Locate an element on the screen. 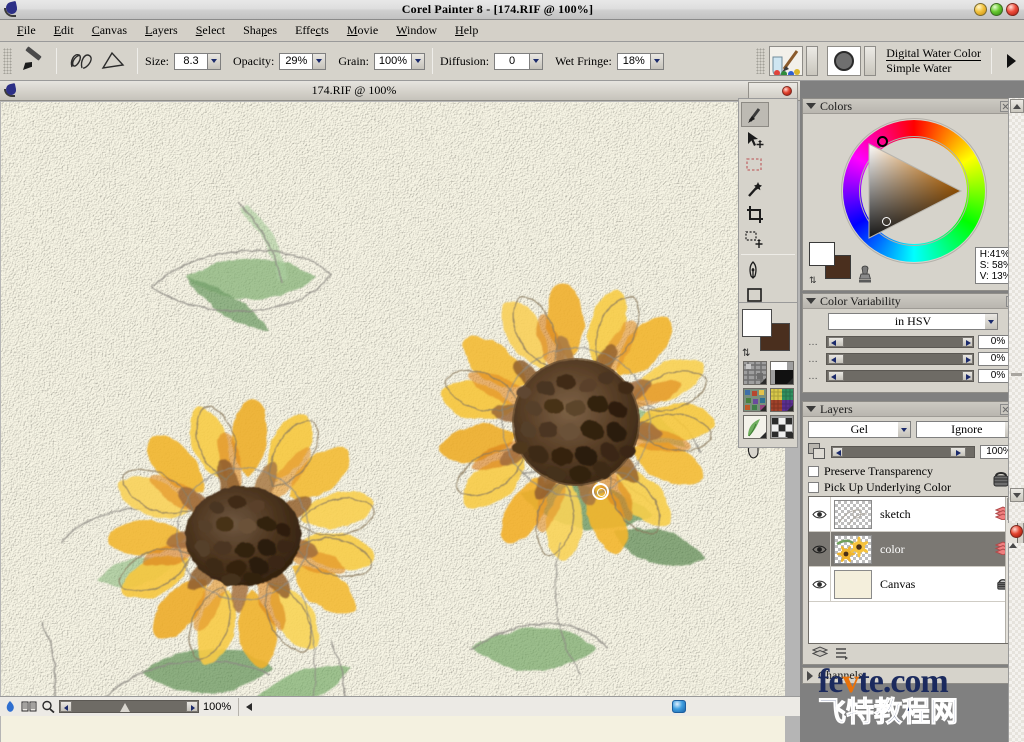 This screenshot has height=742, width=1024. value-variability-slider is located at coordinates (900, 376).